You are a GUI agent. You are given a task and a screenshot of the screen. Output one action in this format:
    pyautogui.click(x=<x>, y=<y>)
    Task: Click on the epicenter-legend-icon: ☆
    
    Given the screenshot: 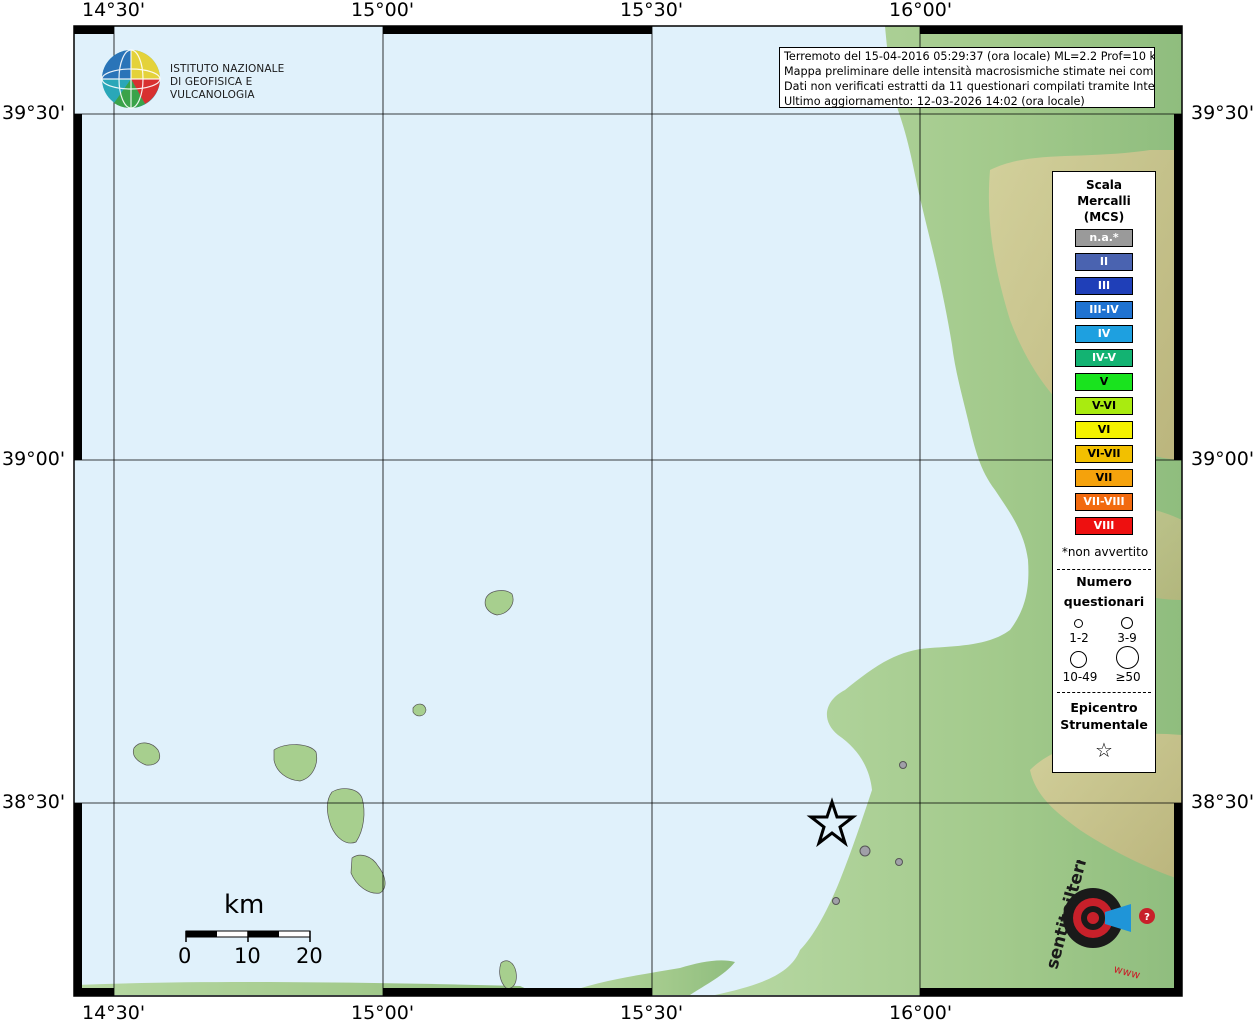 What is the action you would take?
    pyautogui.click(x=1104, y=750)
    